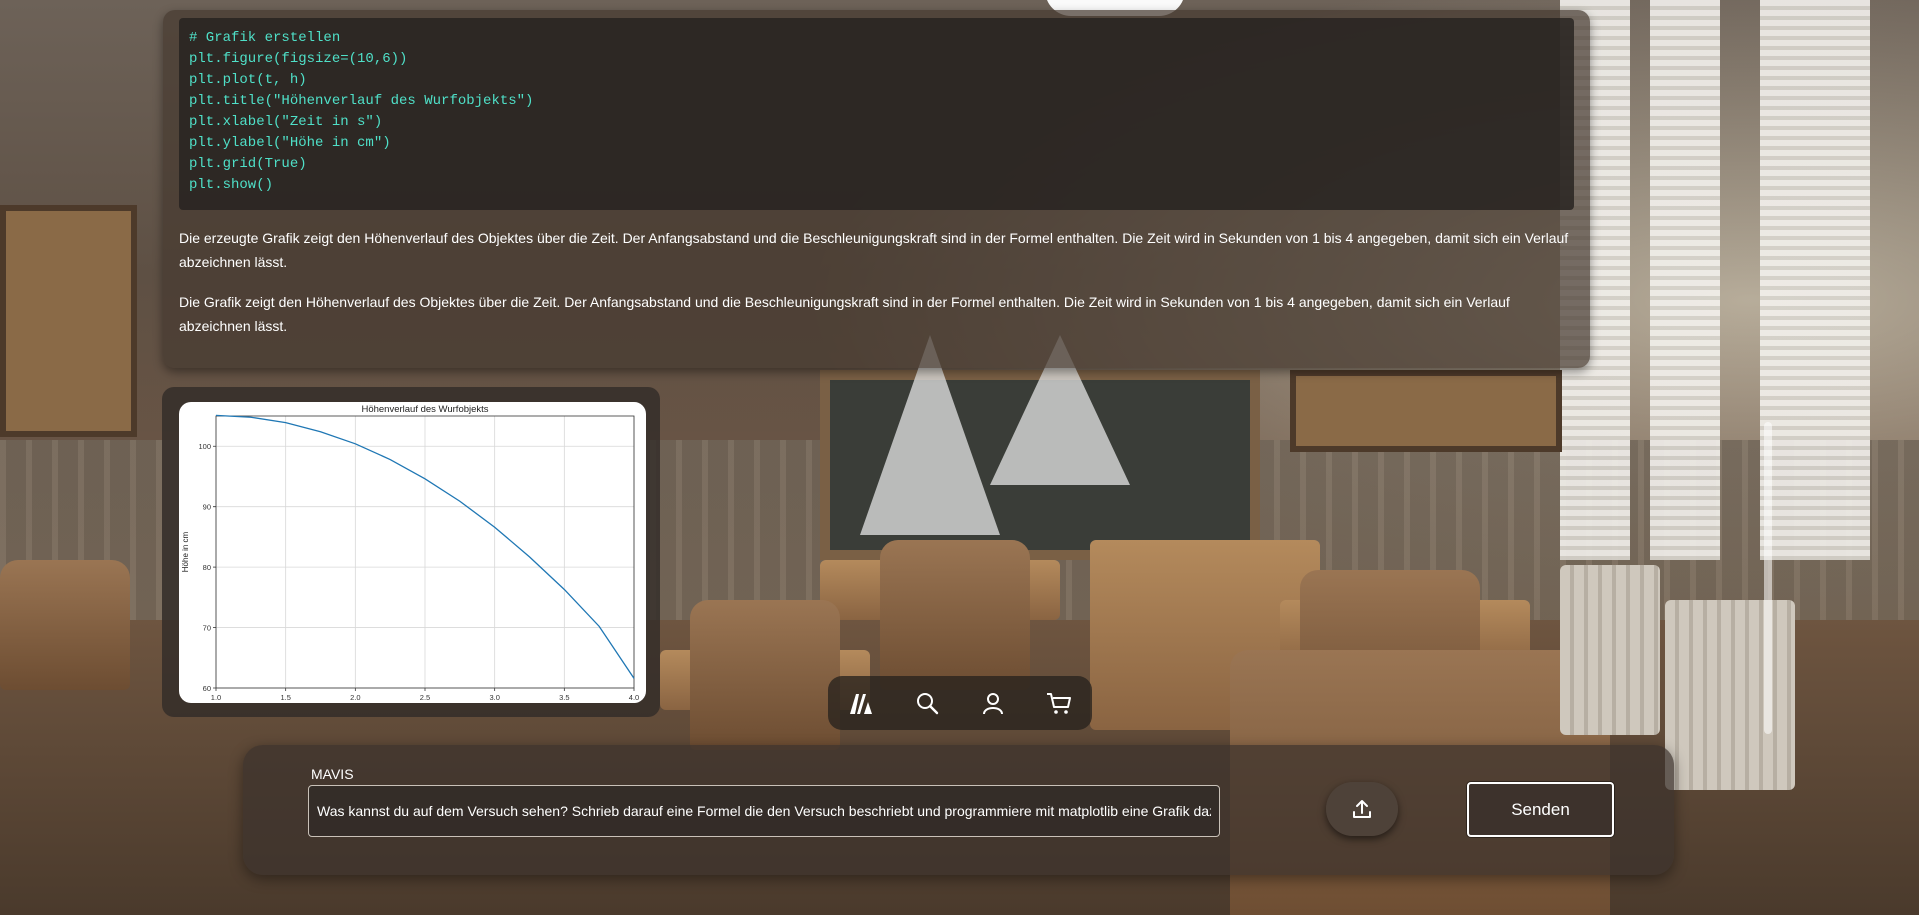  I want to click on y-tick-label: 90, so click(207, 507).